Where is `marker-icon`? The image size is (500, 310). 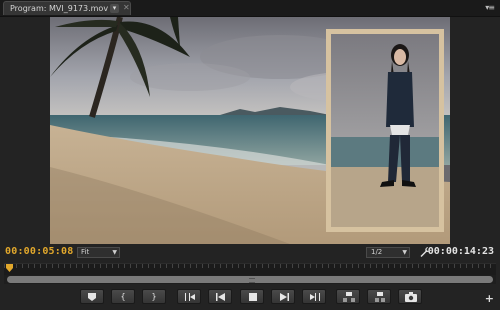
marker-icon is located at coordinates (92, 297).